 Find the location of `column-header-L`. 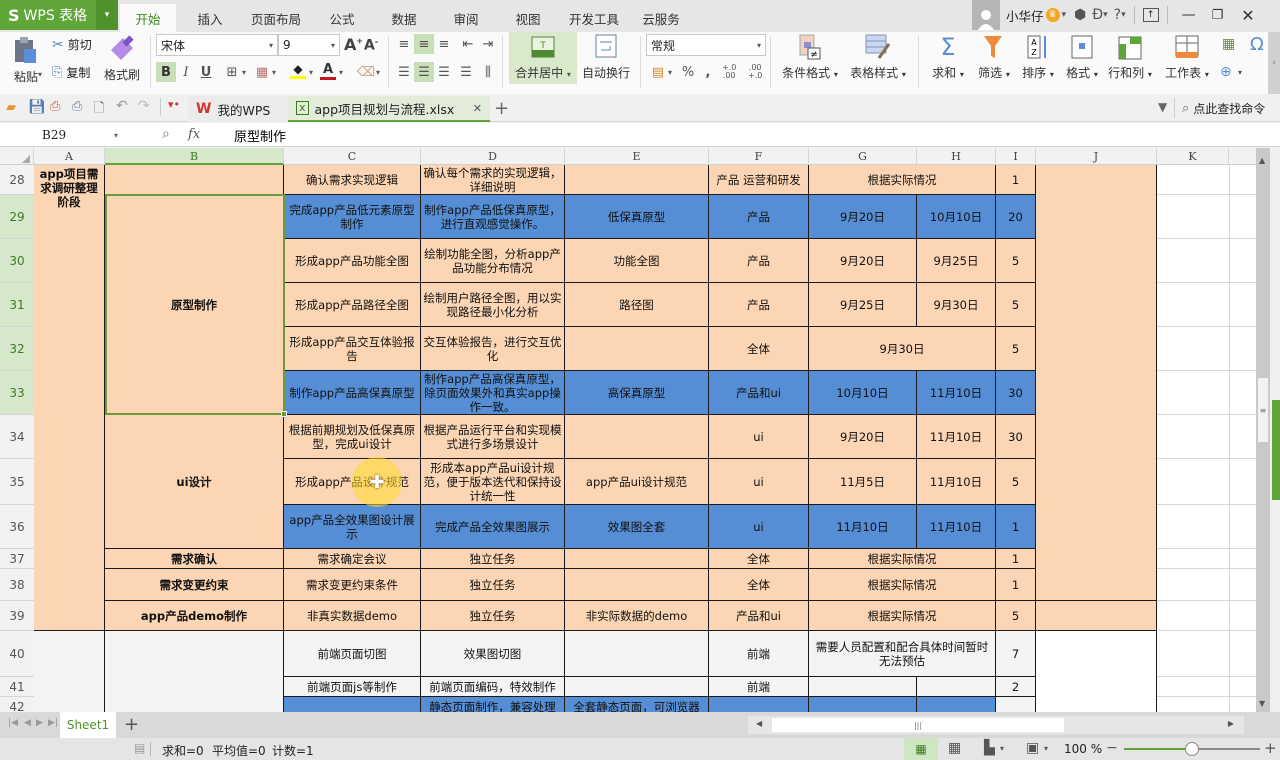

column-header-L is located at coordinates (1242, 156).